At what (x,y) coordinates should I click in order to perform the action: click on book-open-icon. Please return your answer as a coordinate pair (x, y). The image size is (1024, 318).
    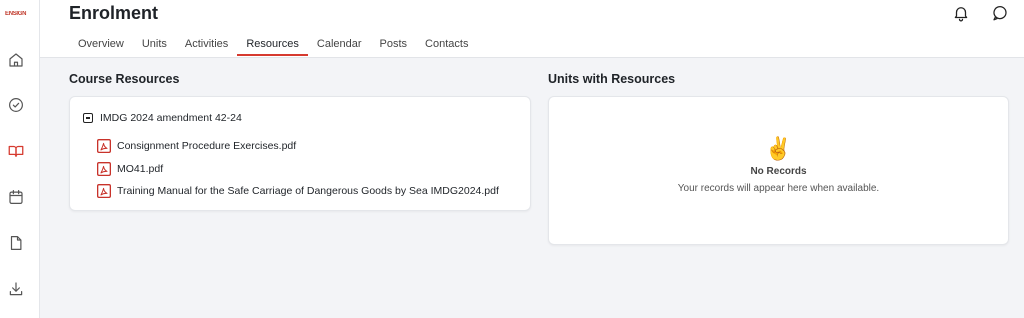
    Looking at the image, I should click on (16, 151).